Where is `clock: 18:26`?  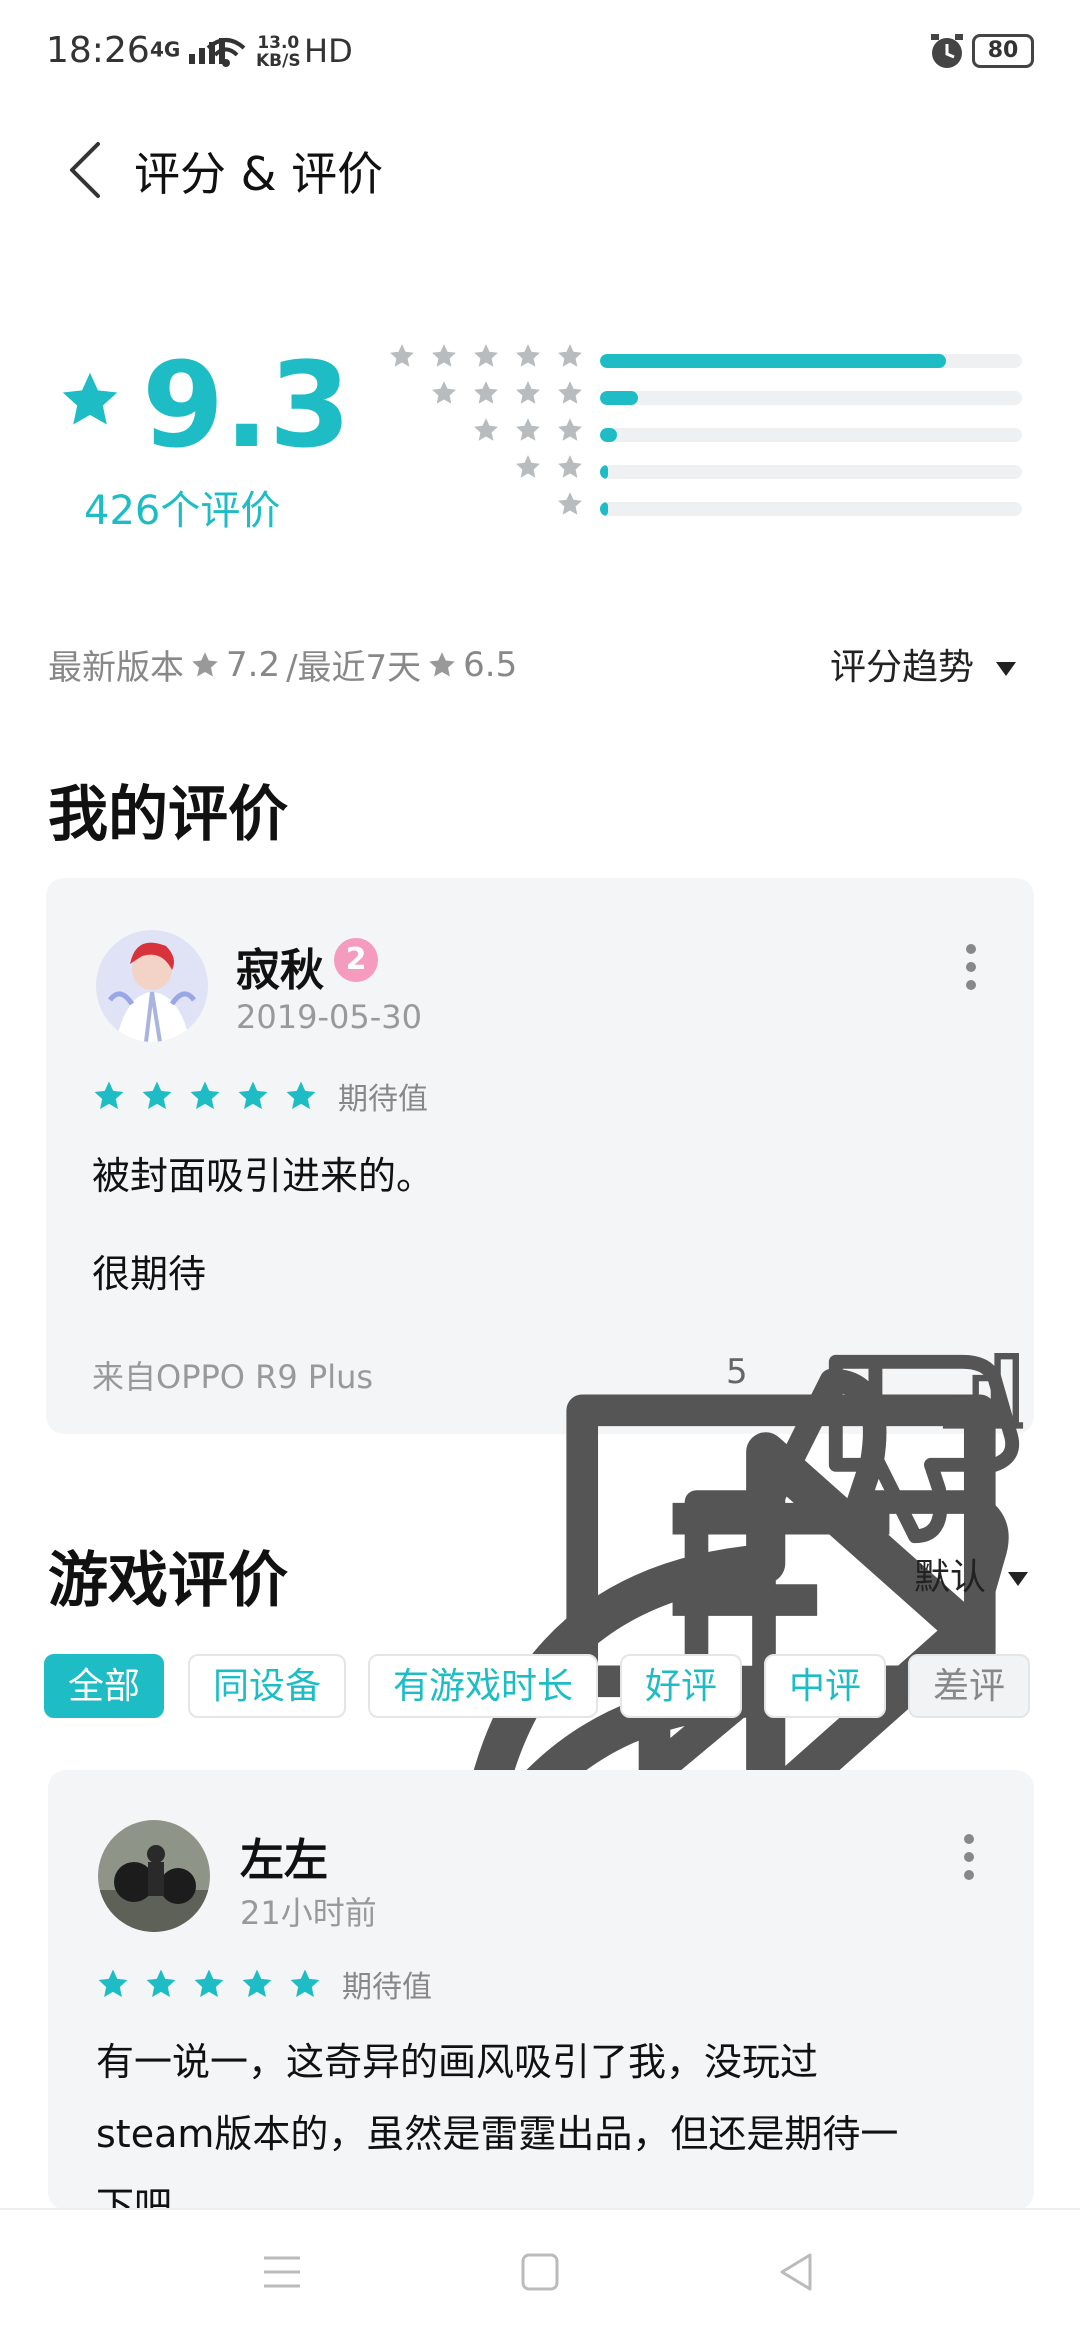
clock: 18:26 is located at coordinates (98, 50).